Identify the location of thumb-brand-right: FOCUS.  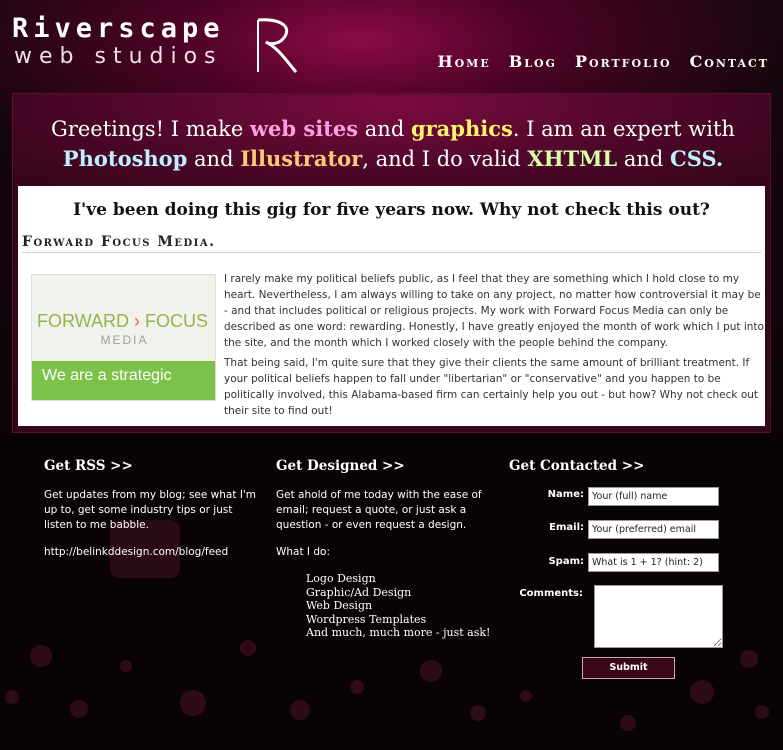
(177, 321).